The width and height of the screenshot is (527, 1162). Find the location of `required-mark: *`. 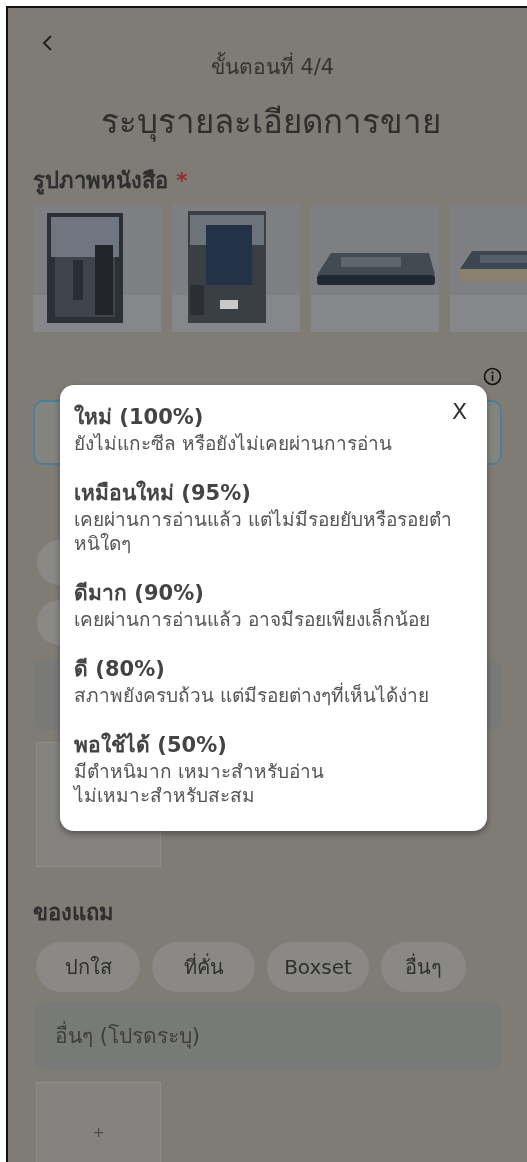

required-mark: * is located at coordinates (182, 181).